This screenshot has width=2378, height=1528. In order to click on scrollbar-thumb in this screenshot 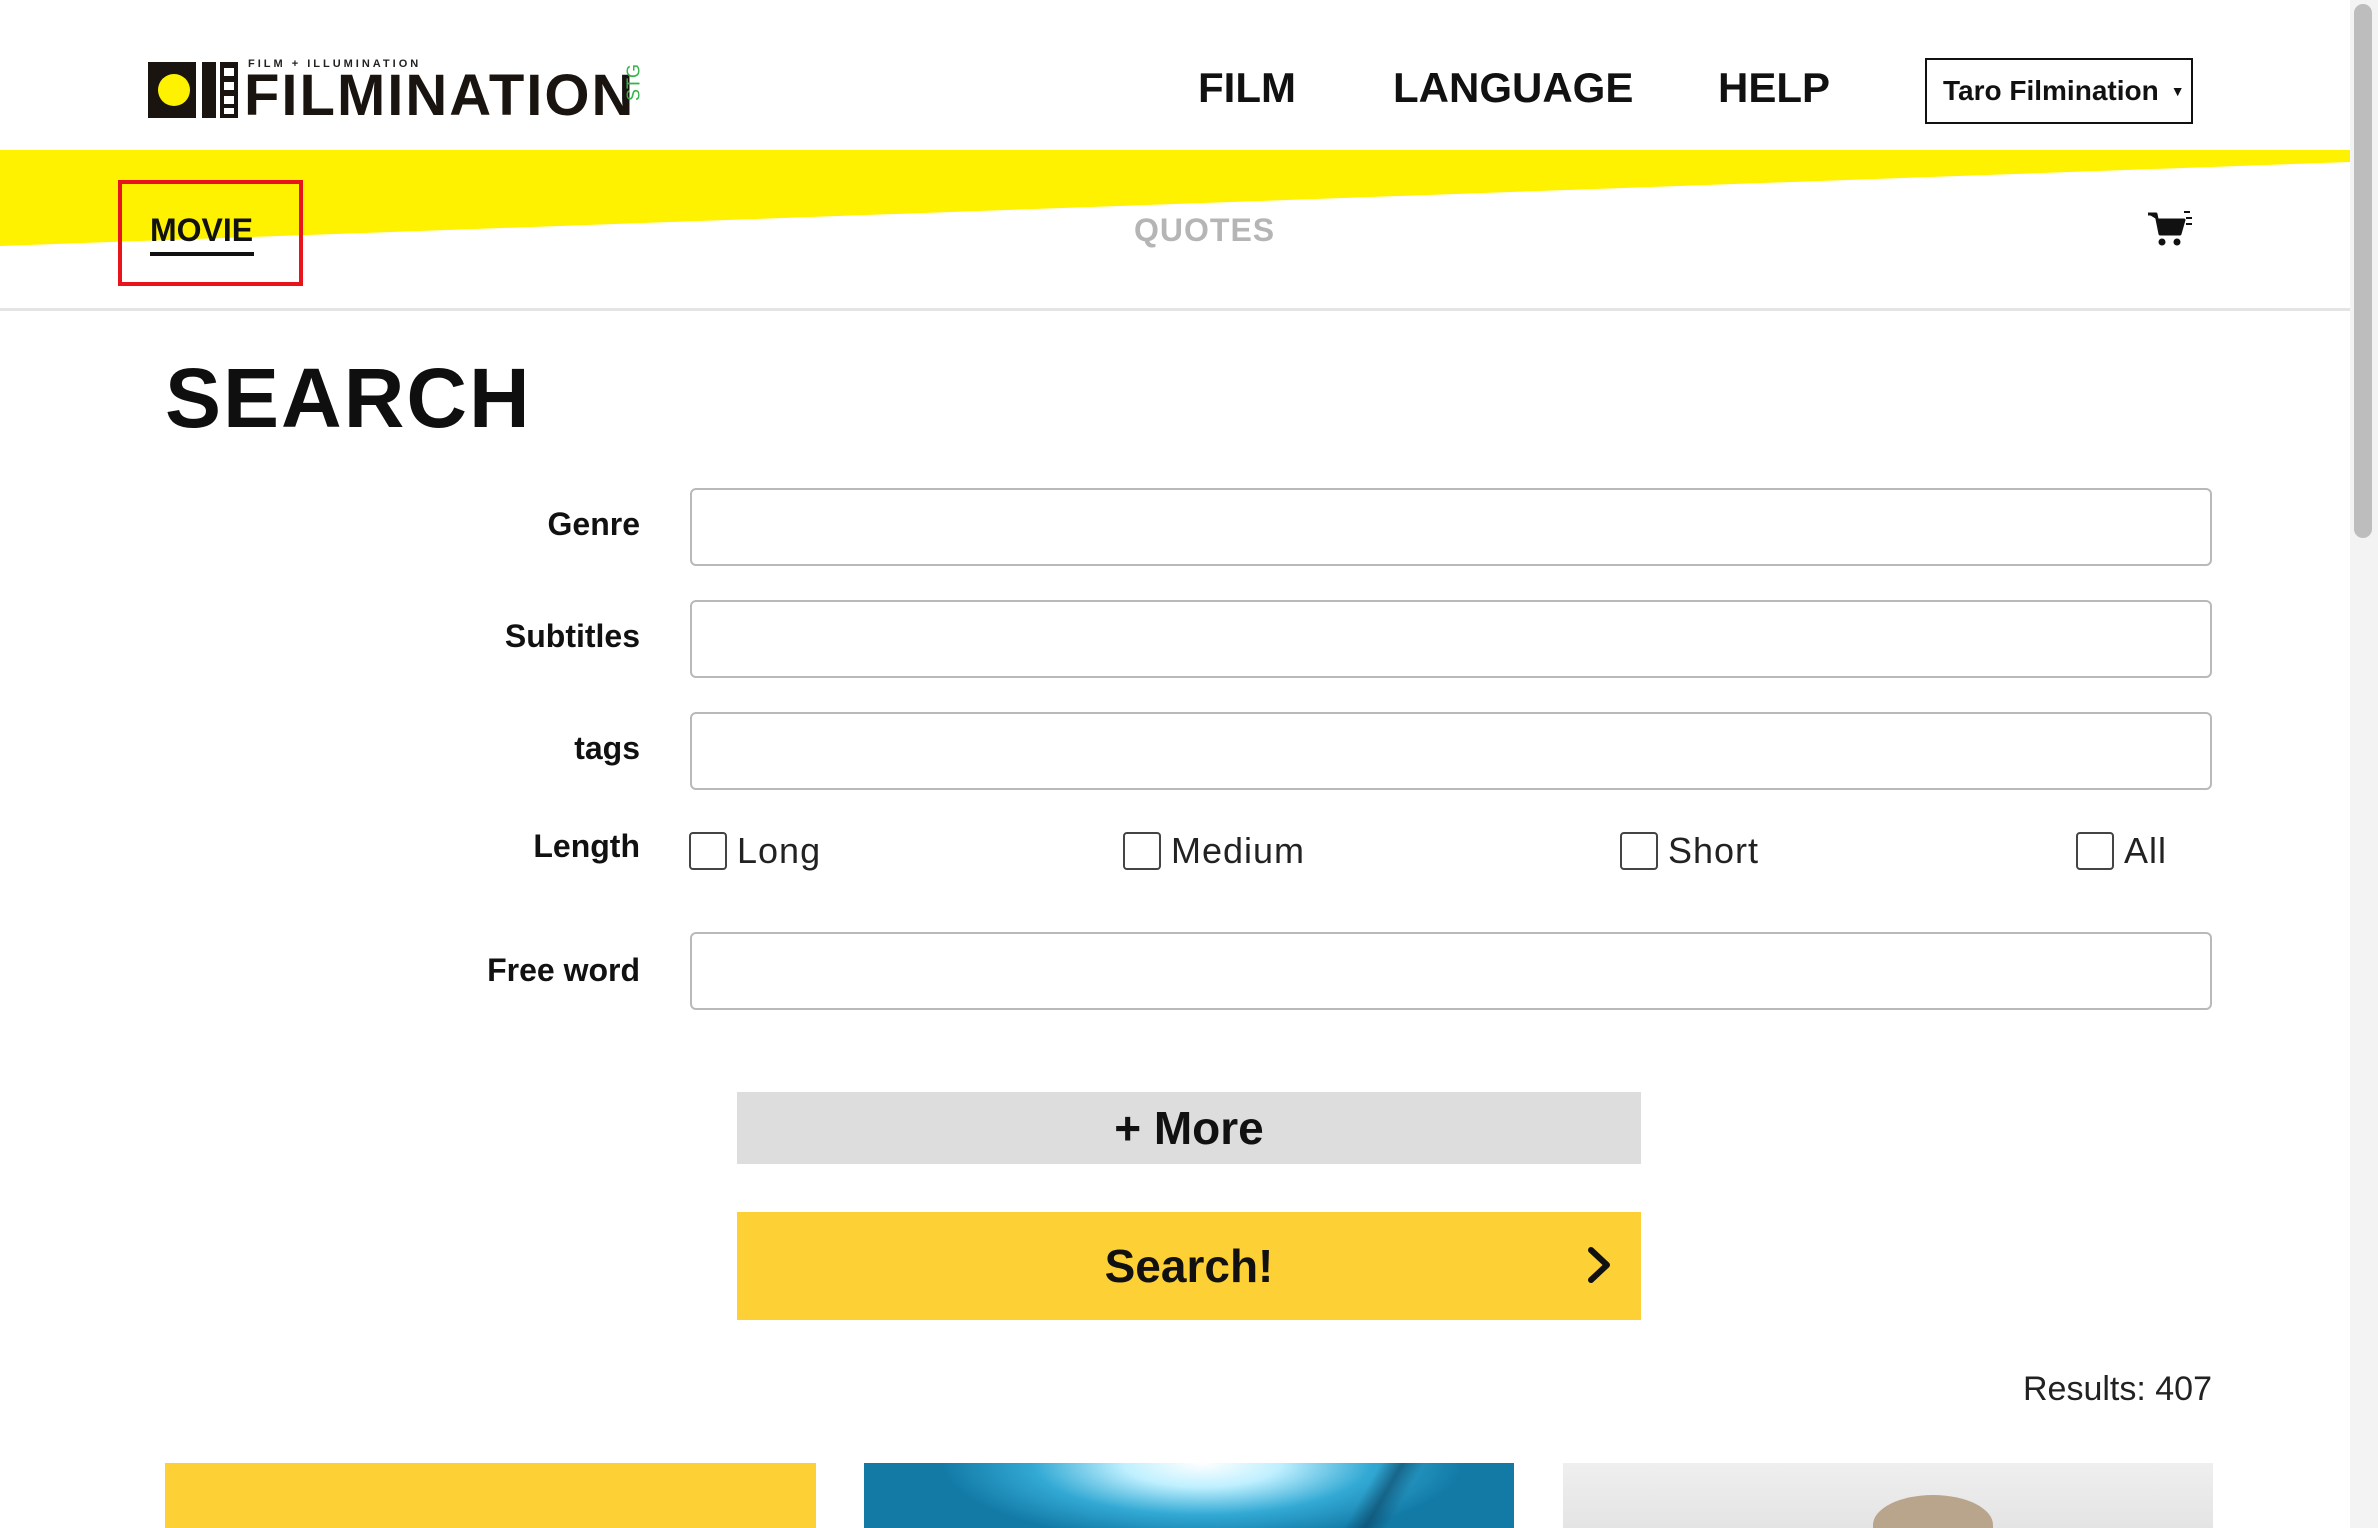, I will do `click(2363, 271)`.